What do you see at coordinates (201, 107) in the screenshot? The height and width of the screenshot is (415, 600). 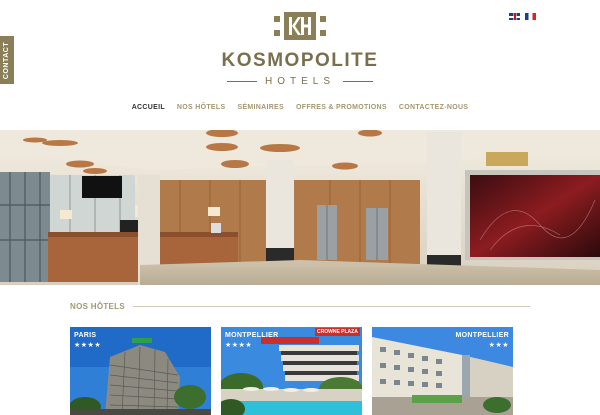 I see `nav-item-nos-hotels: NOS HÔTELS` at bounding box center [201, 107].